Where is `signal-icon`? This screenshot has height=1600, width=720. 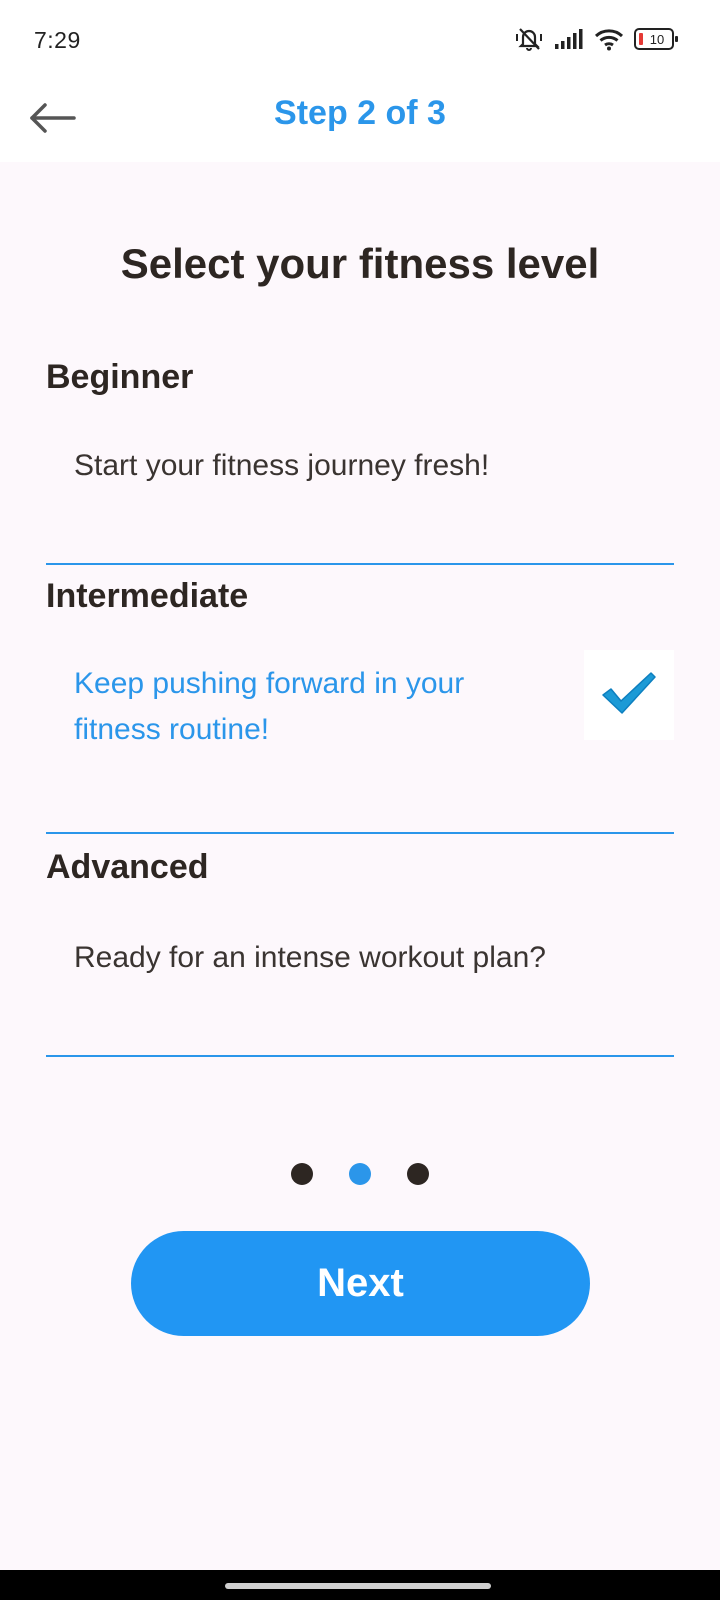
signal-icon is located at coordinates (569, 39).